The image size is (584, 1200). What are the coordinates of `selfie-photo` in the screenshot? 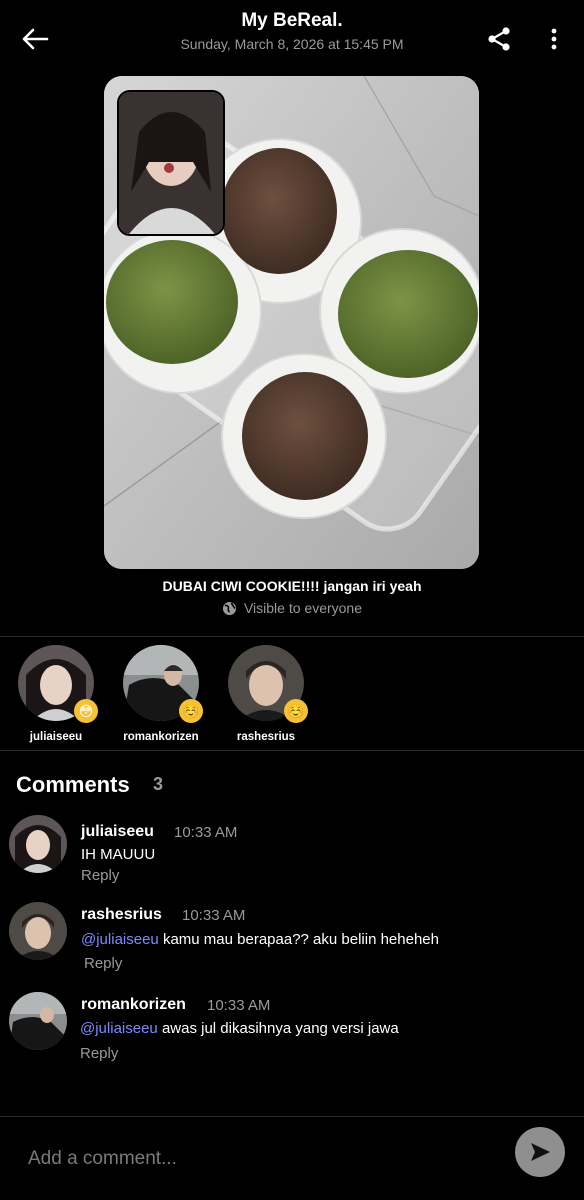 It's located at (171, 163).